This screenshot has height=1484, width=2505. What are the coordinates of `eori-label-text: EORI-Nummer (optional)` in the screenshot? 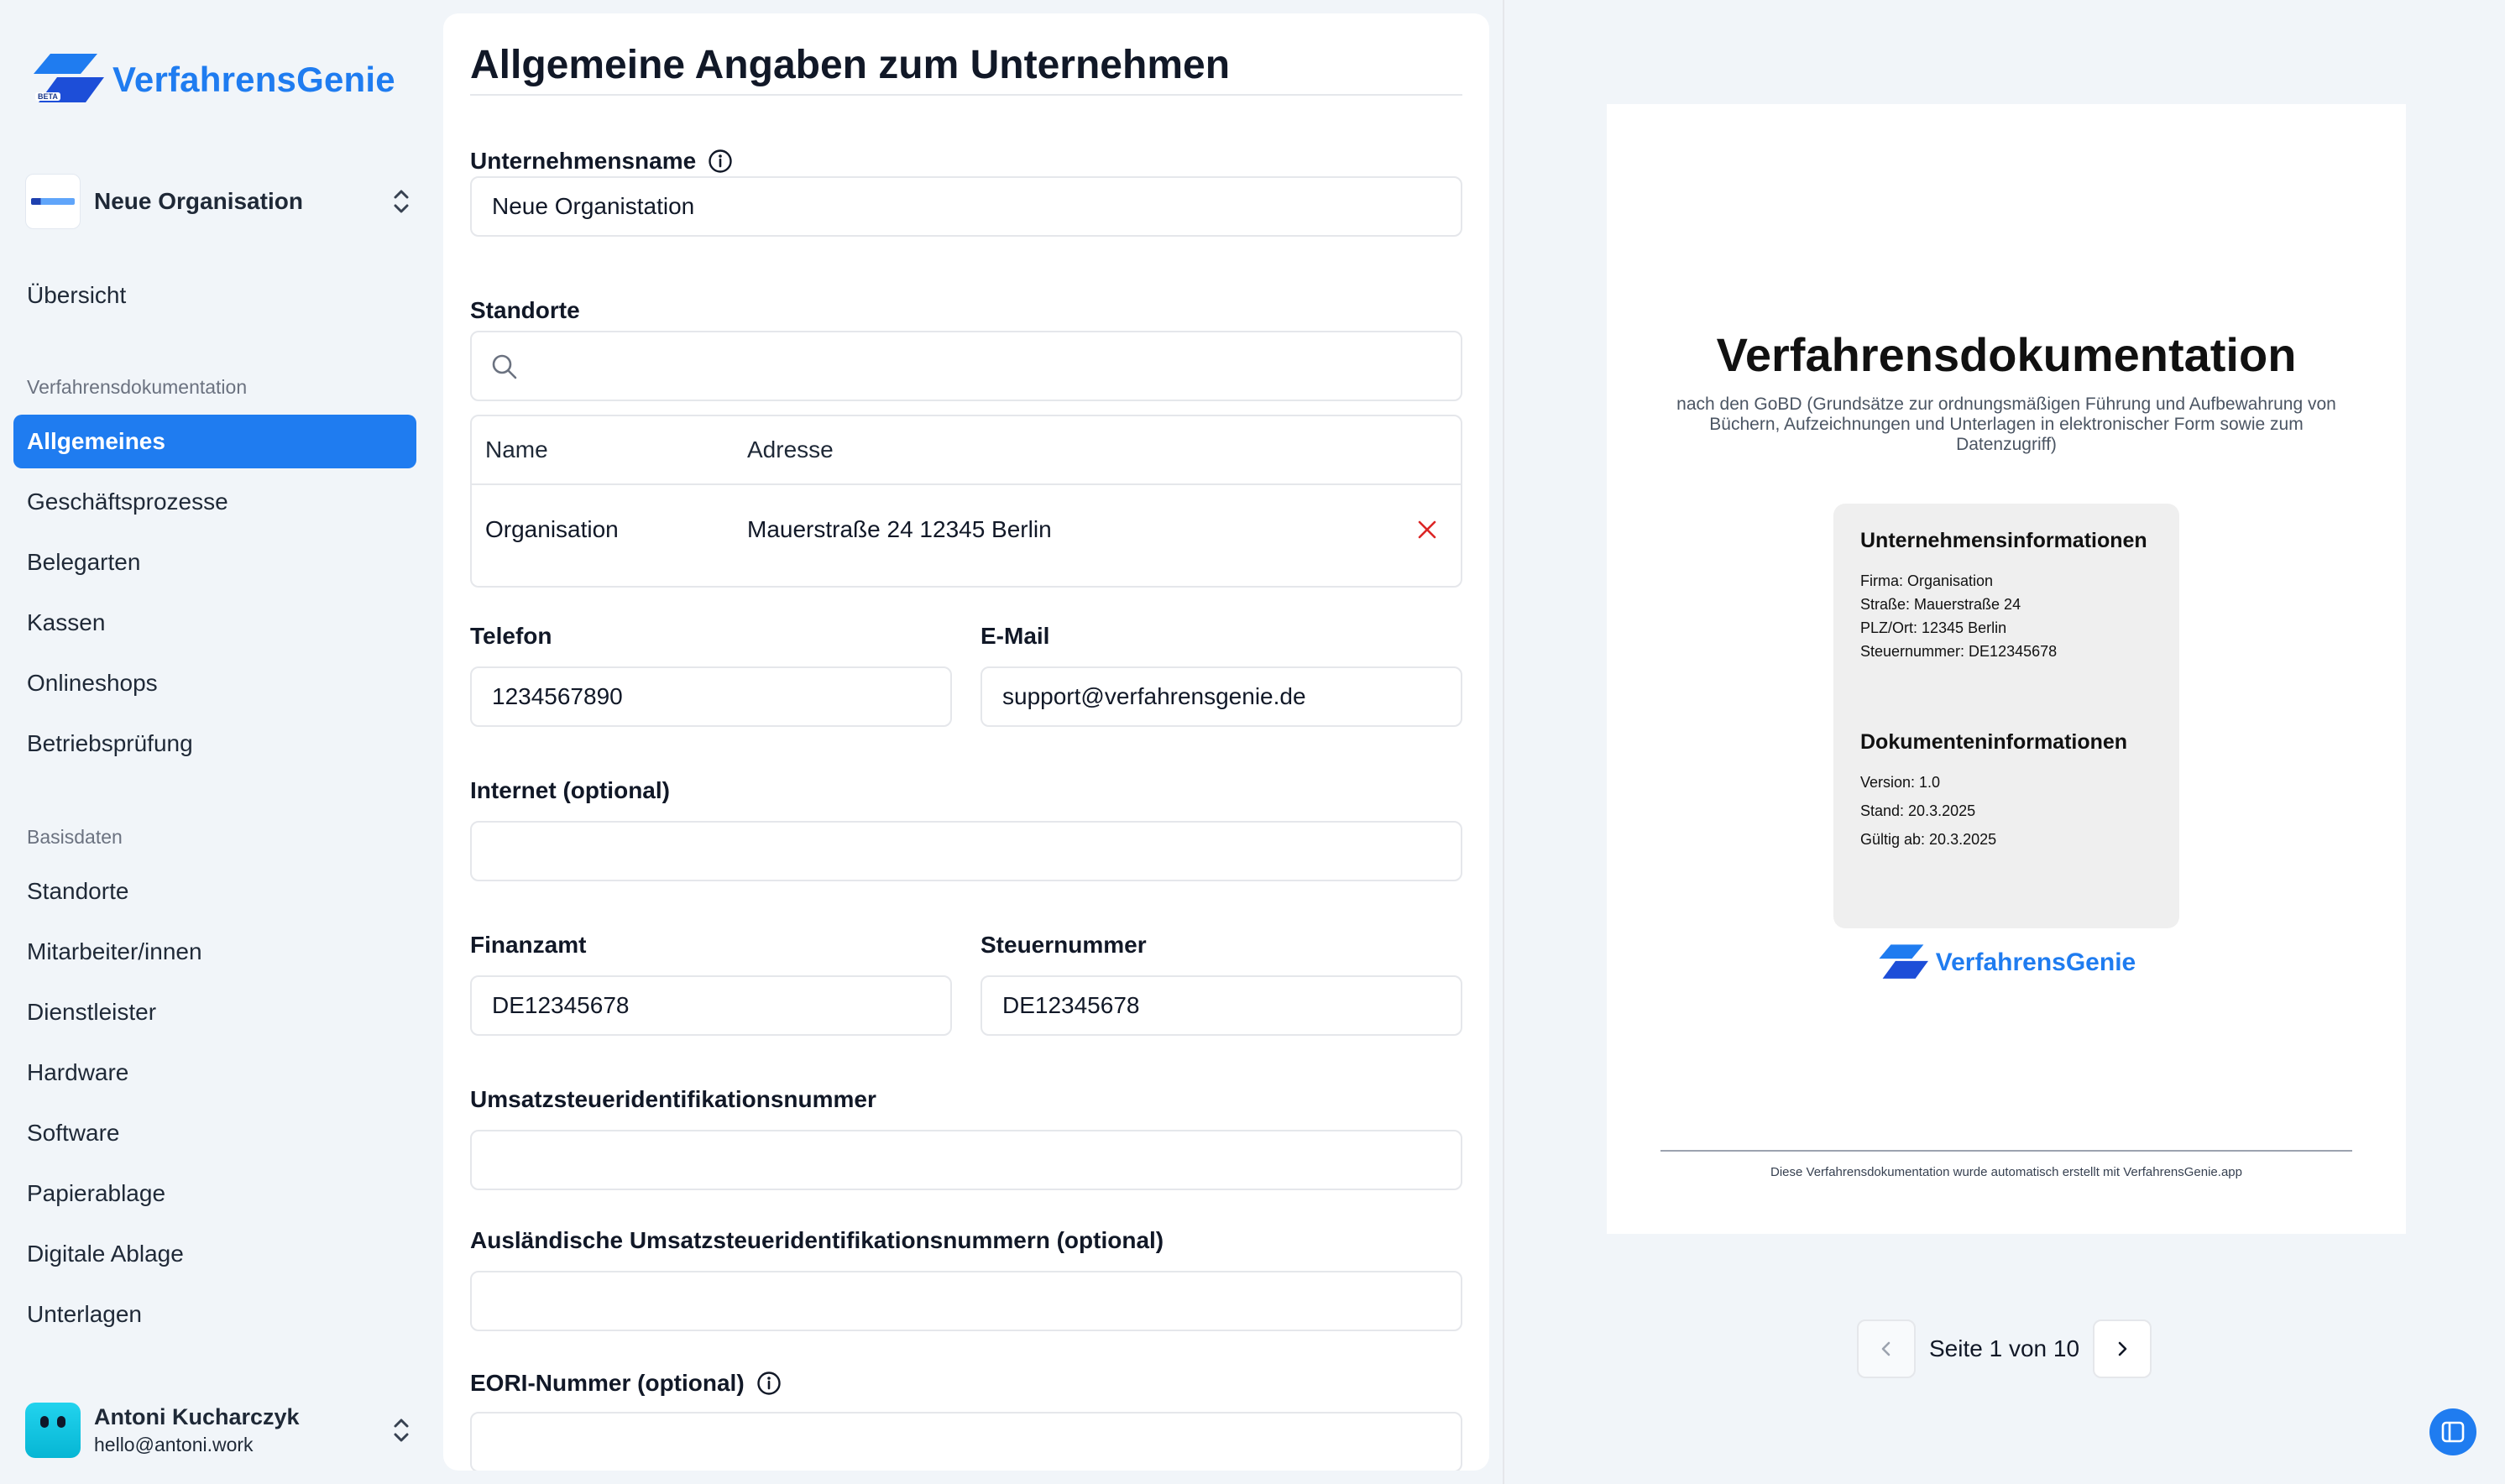 It's located at (607, 1383).